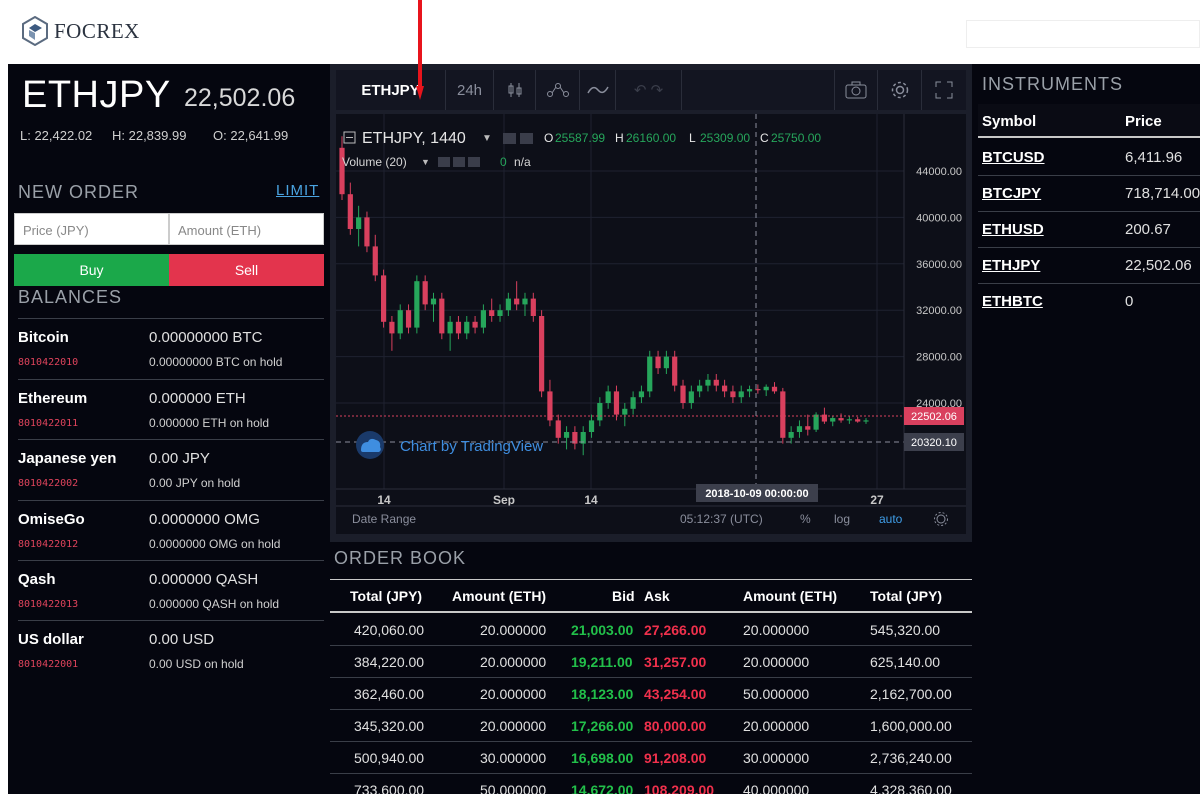 Image resolution: width=1200 pixels, height=794 pixels. I want to click on volume-close-icon, so click(474, 162).